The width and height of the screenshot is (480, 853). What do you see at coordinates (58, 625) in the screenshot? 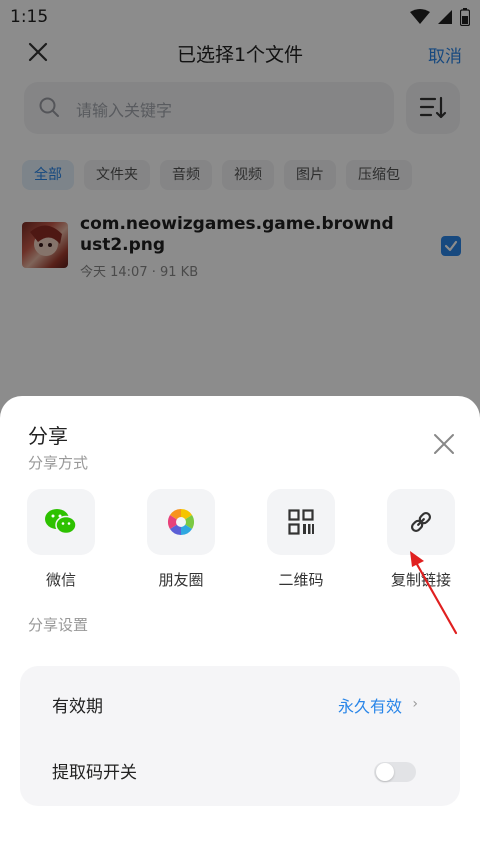
I see `share-settings-label: 分享设置` at bounding box center [58, 625].